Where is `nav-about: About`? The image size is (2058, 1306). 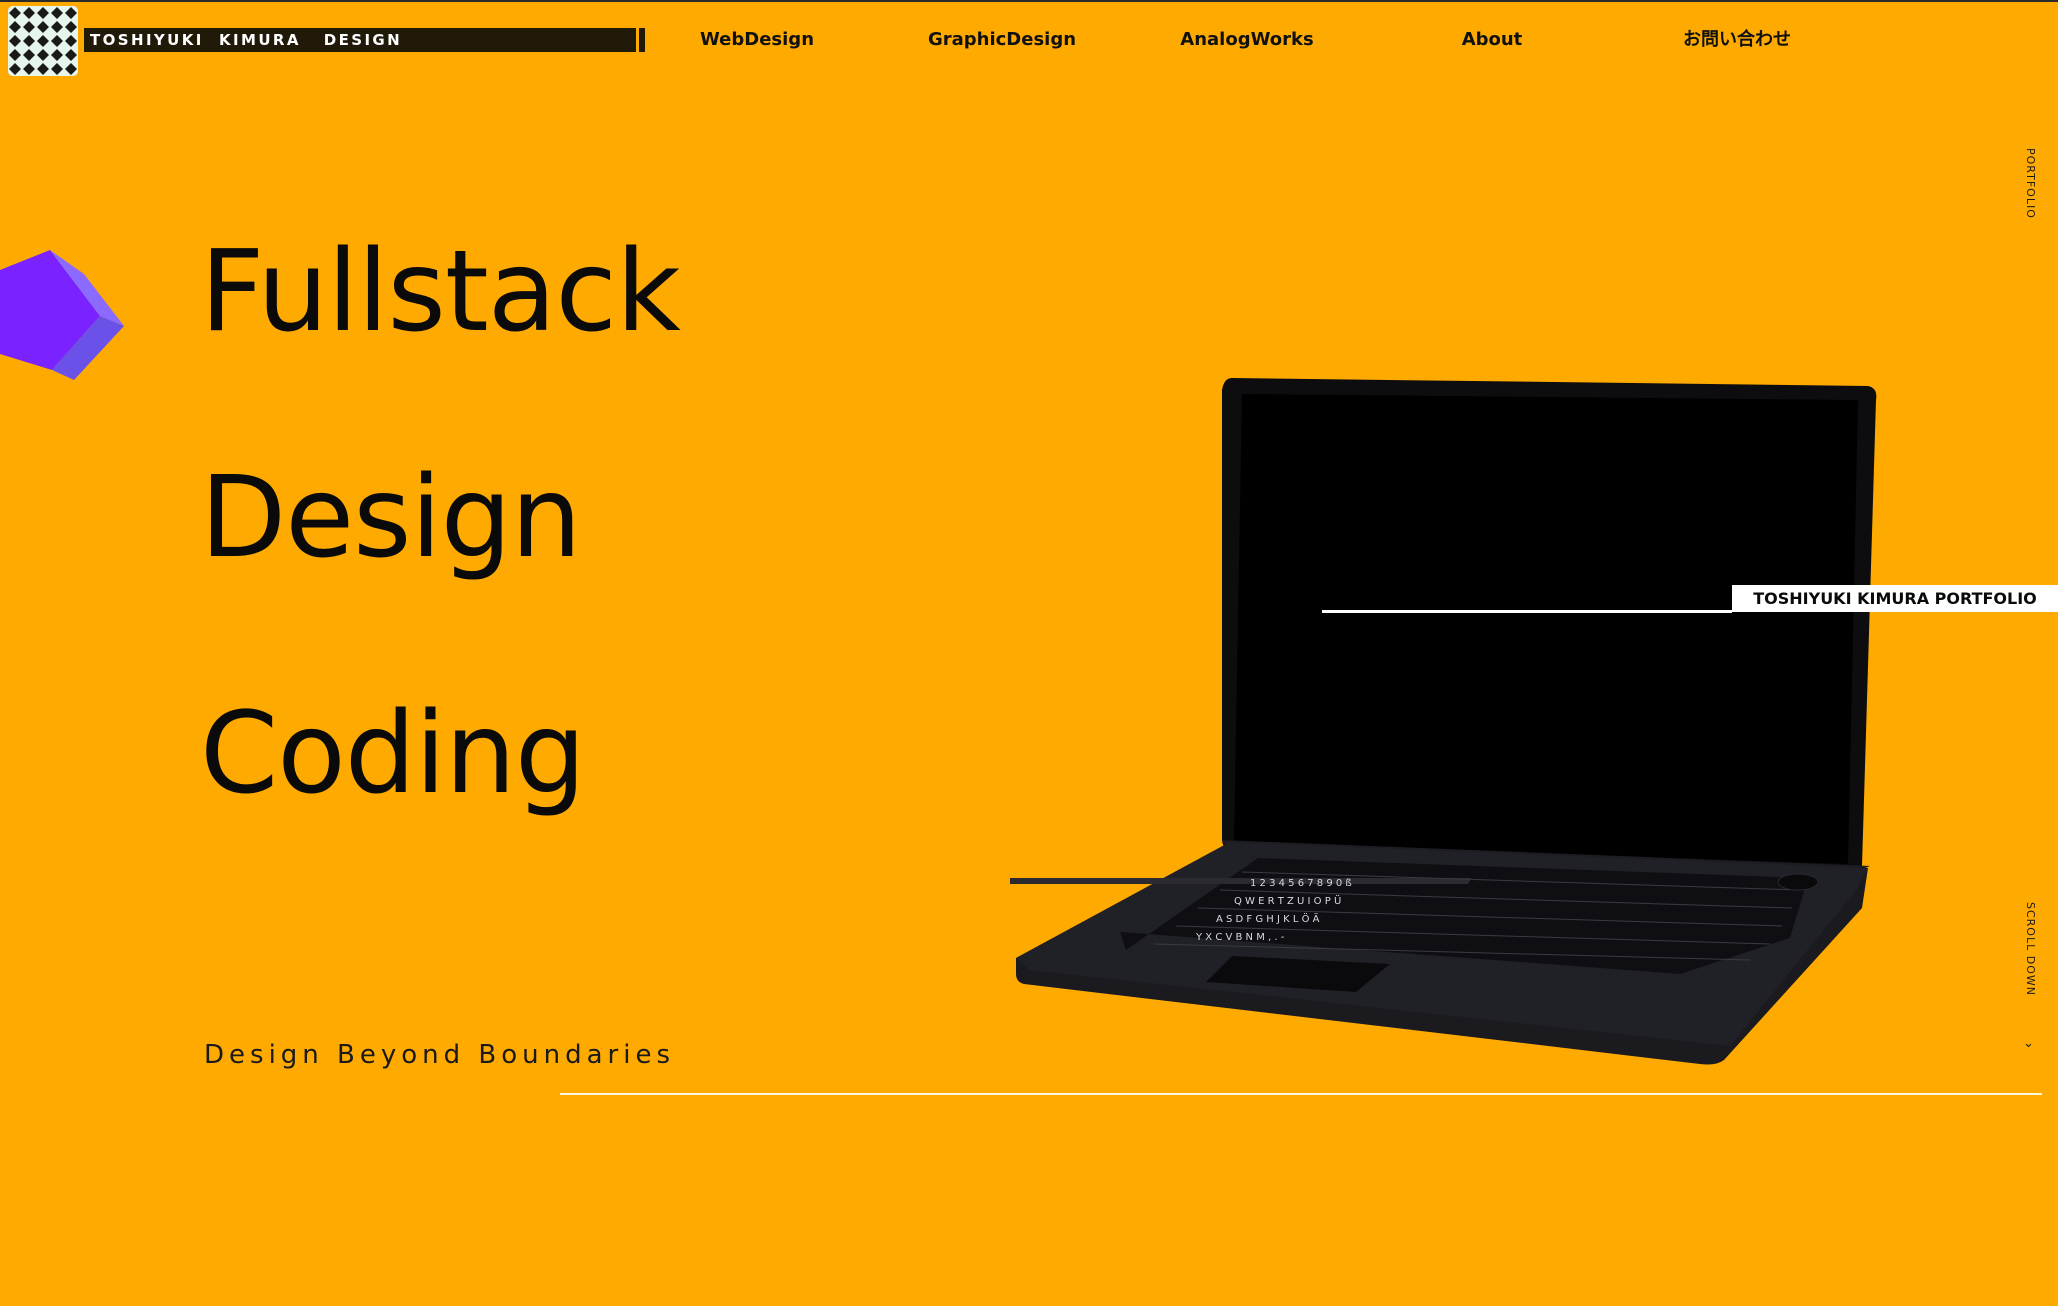 nav-about: About is located at coordinates (1492, 40).